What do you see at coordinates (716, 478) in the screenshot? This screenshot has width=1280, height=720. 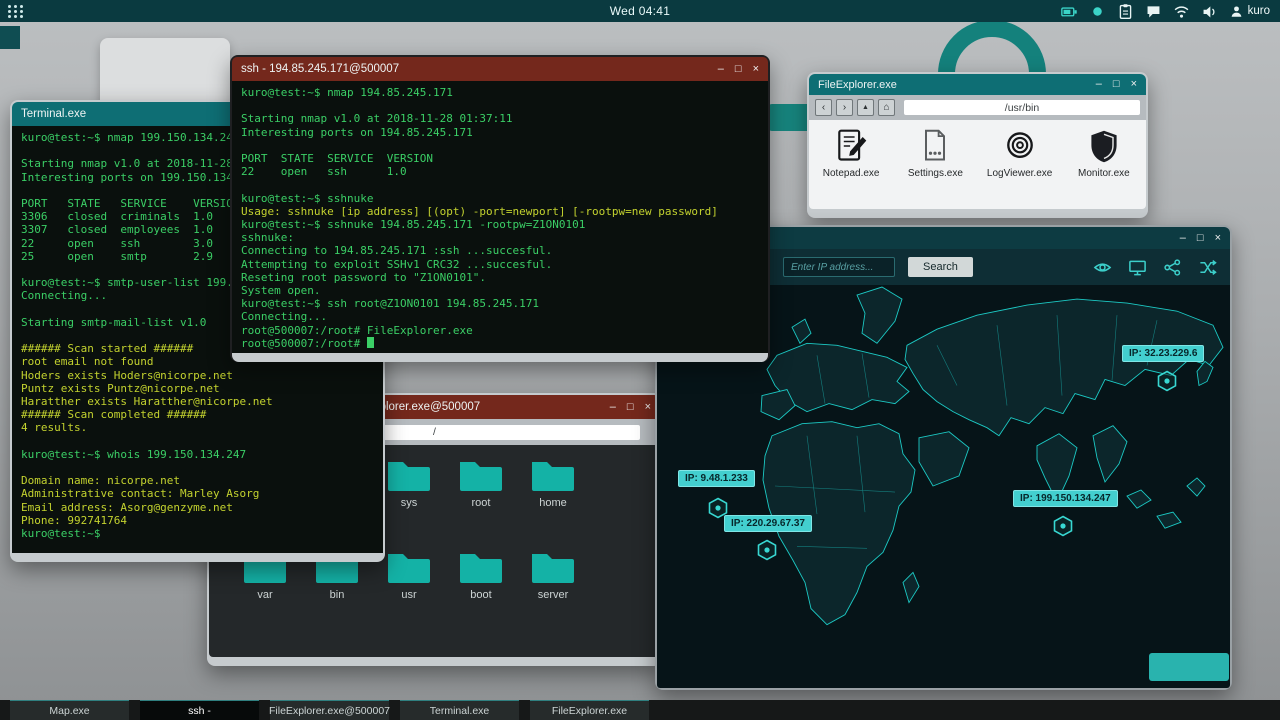 I see `map-ip-label: IP: 9.48.1.233` at bounding box center [716, 478].